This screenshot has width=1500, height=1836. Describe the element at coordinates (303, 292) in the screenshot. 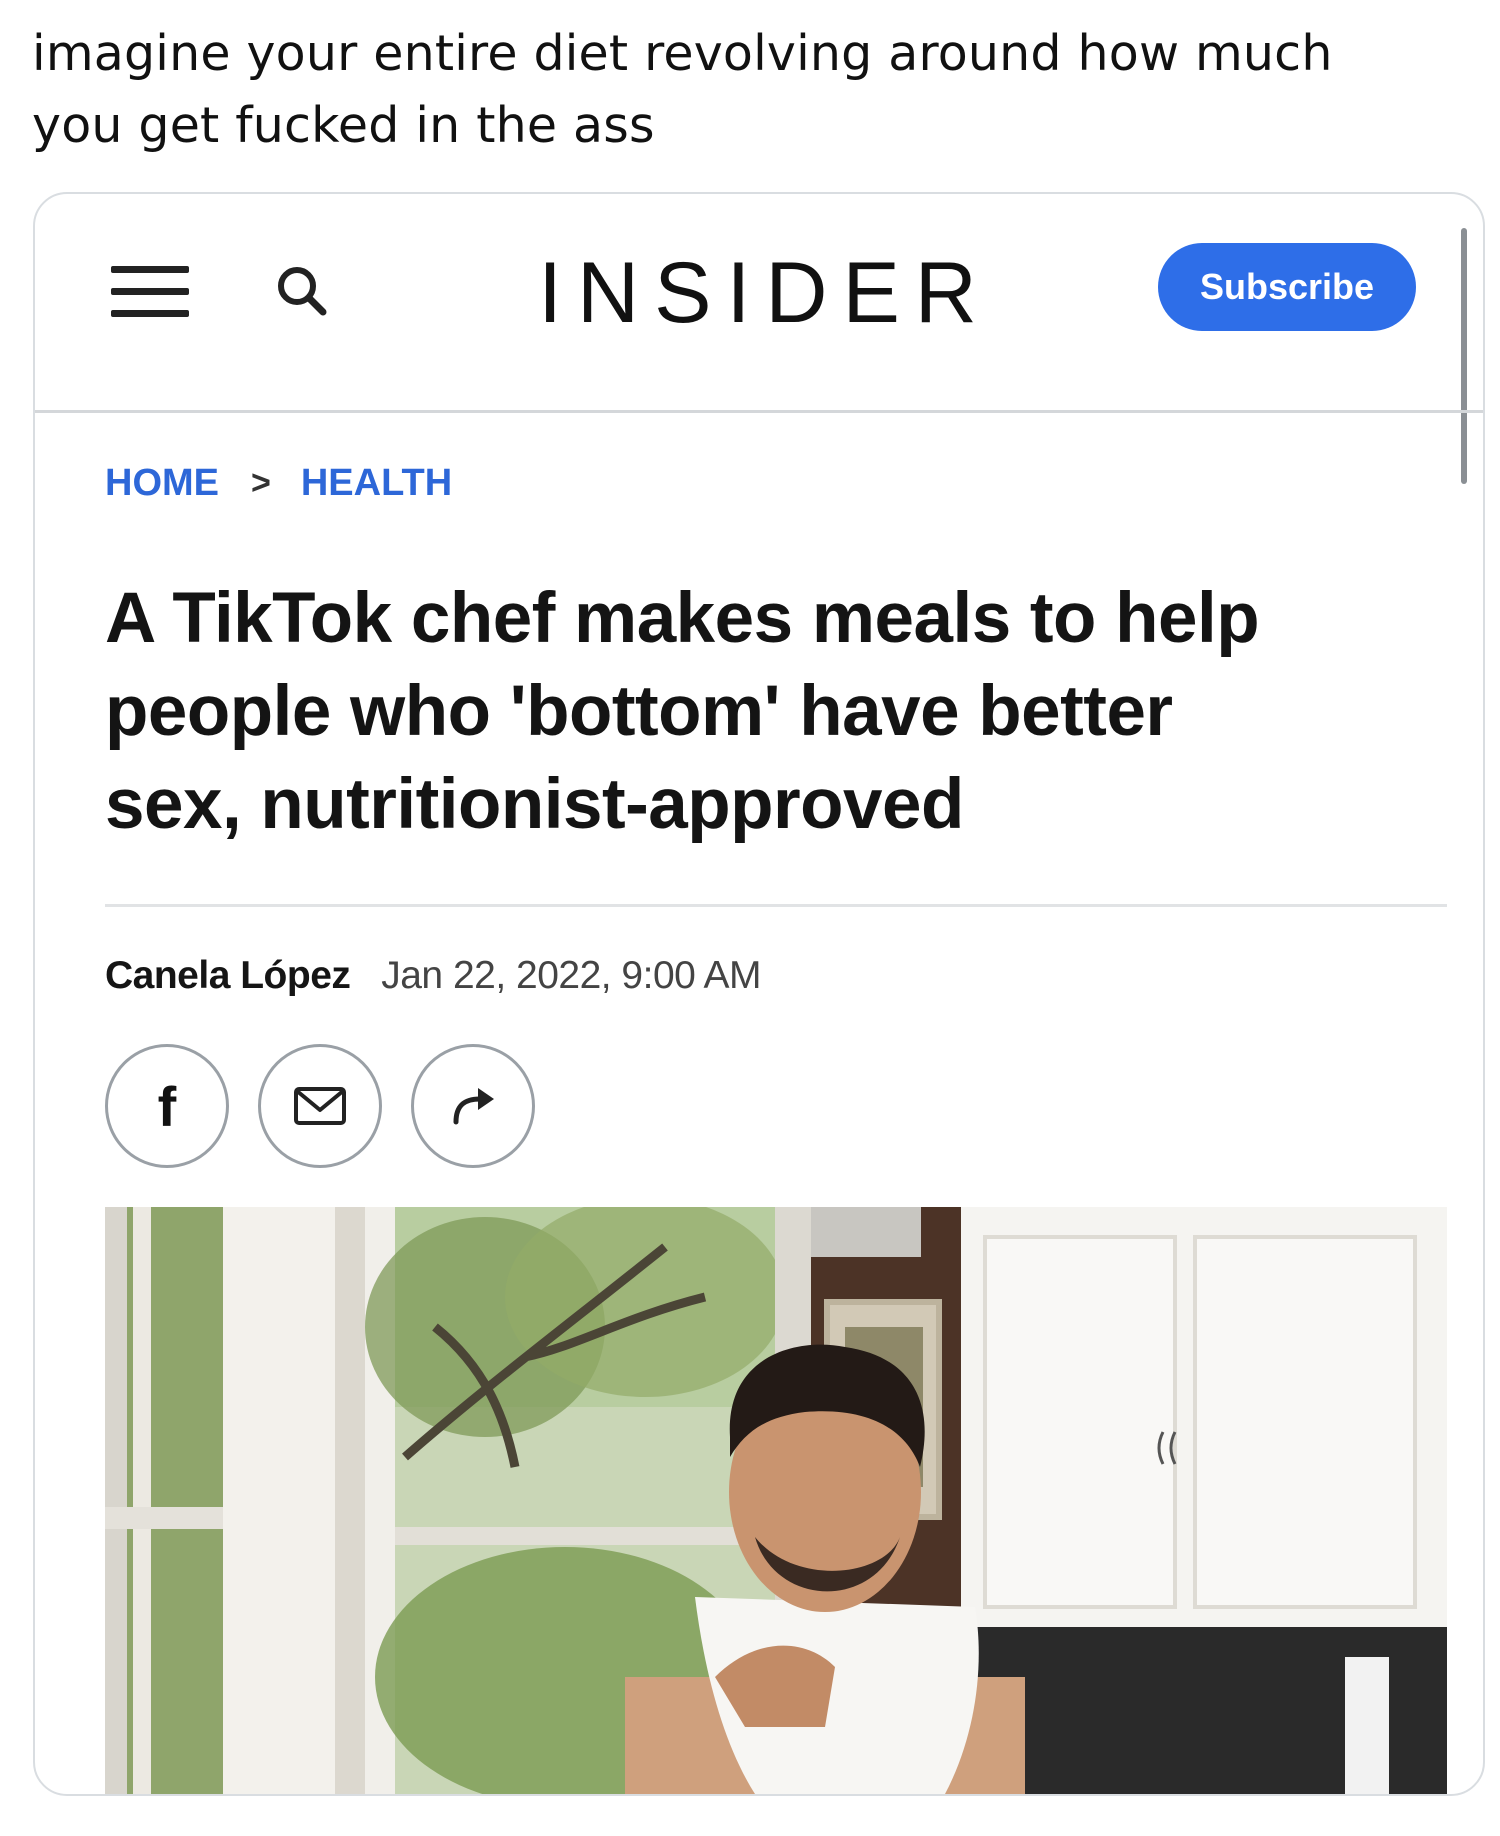

I see `search-icon` at that location.